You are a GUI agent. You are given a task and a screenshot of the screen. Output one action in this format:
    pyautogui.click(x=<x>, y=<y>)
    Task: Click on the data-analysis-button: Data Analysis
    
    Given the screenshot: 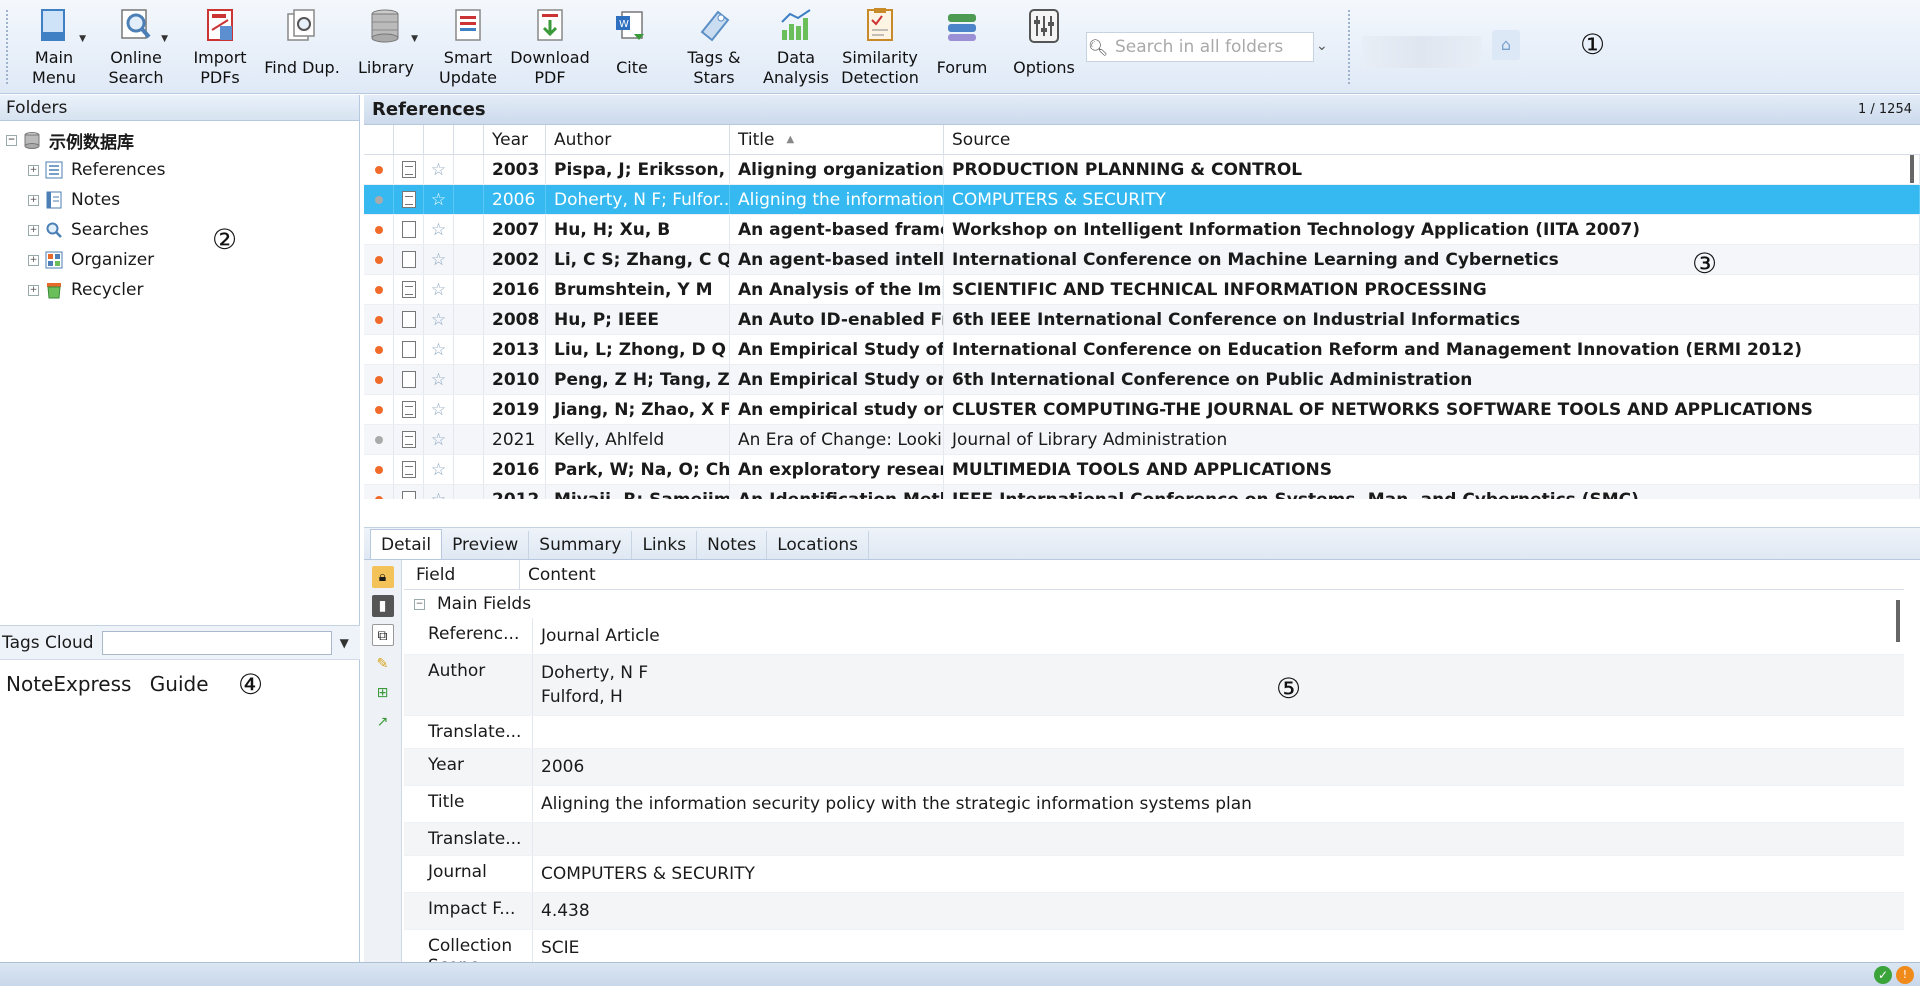 What is the action you would take?
    pyautogui.click(x=796, y=47)
    